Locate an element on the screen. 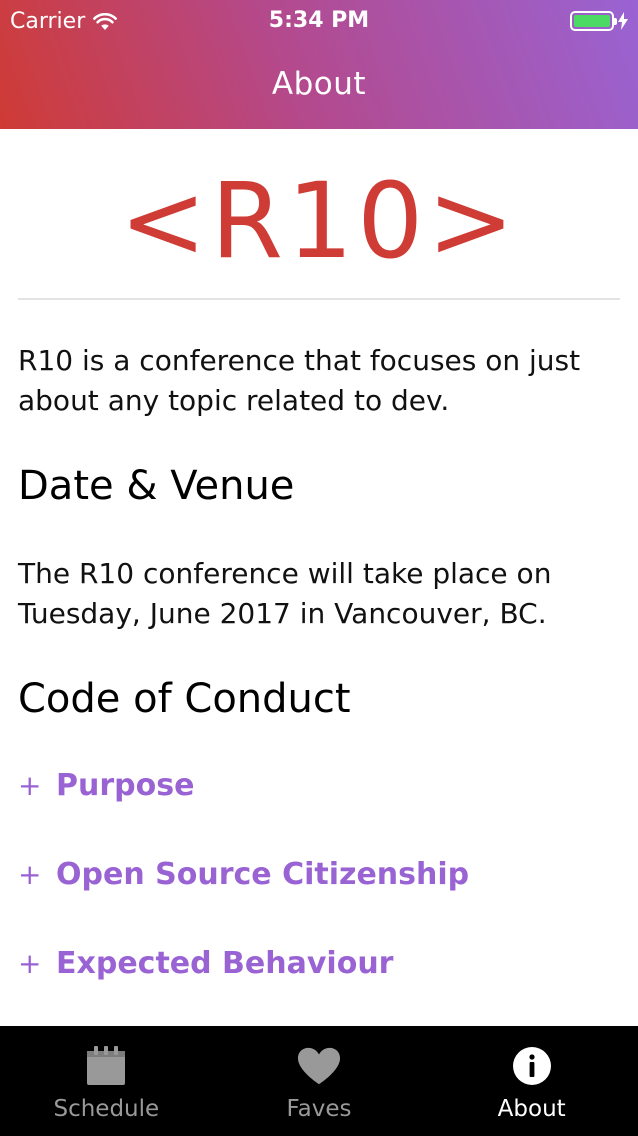  status-time: 5:34 PM is located at coordinates (319, 20).